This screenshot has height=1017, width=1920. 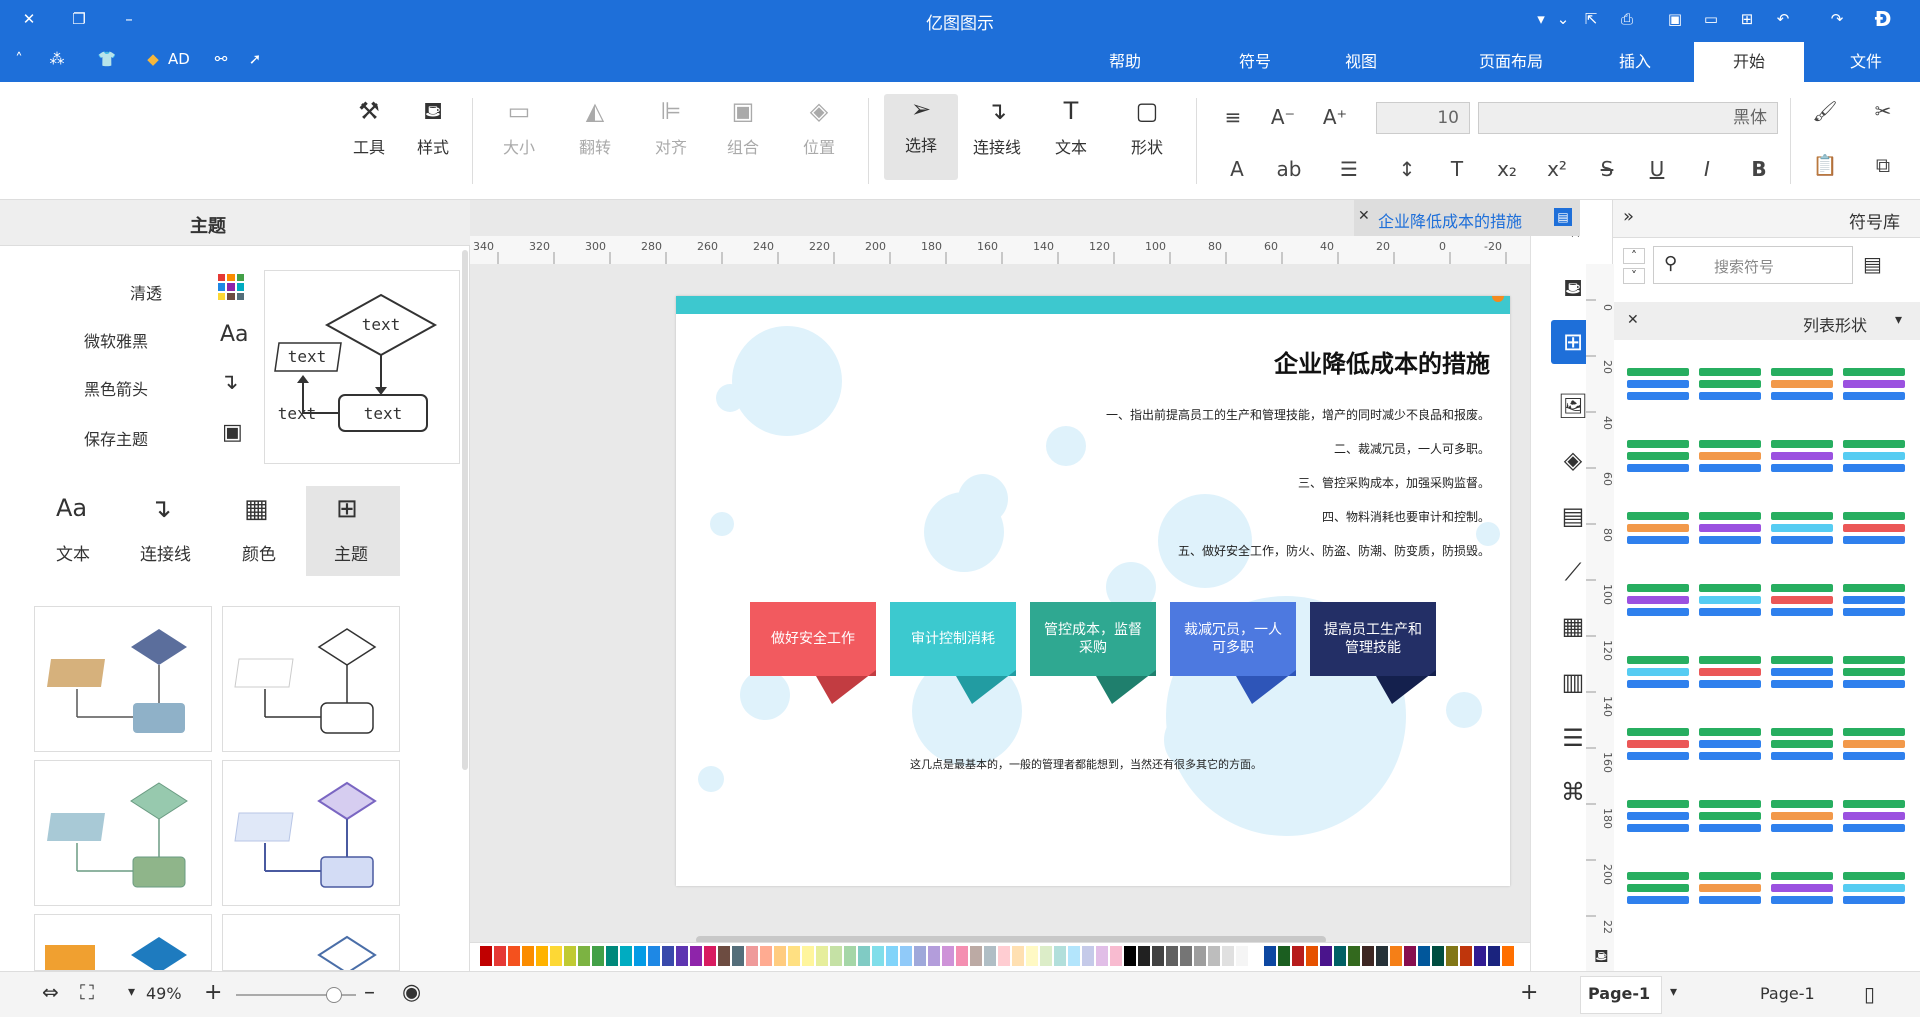 What do you see at coordinates (1237, 169) in the screenshot?
I see `font-color-icon: A` at bounding box center [1237, 169].